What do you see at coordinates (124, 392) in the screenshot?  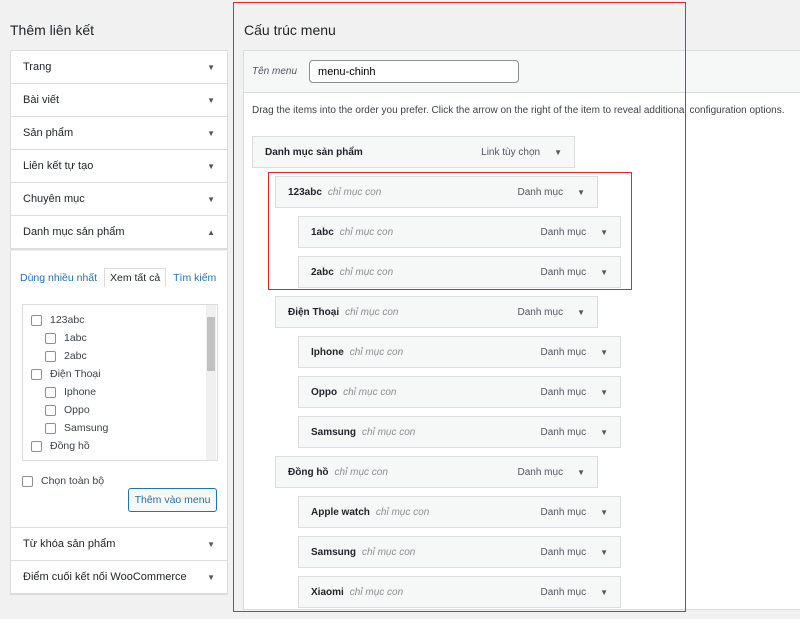 I see `category-checkbox: Iphone` at bounding box center [124, 392].